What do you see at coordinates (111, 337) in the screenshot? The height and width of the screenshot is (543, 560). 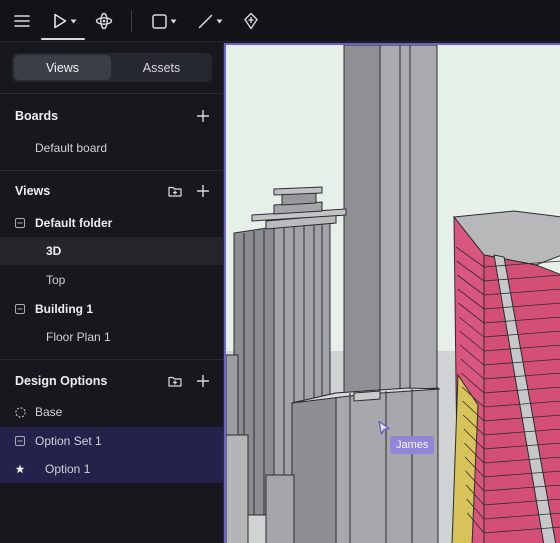 I see `view-item-floor-plan-1: Floor Plan 1` at bounding box center [111, 337].